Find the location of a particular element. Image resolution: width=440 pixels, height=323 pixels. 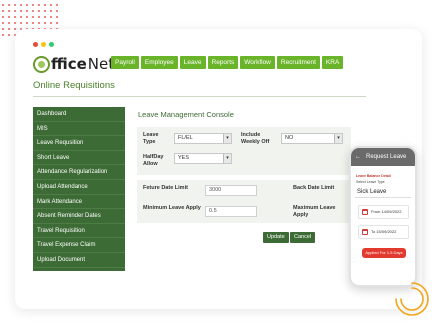

from-date-value: From 14/09/2022 is located at coordinates (386, 211).